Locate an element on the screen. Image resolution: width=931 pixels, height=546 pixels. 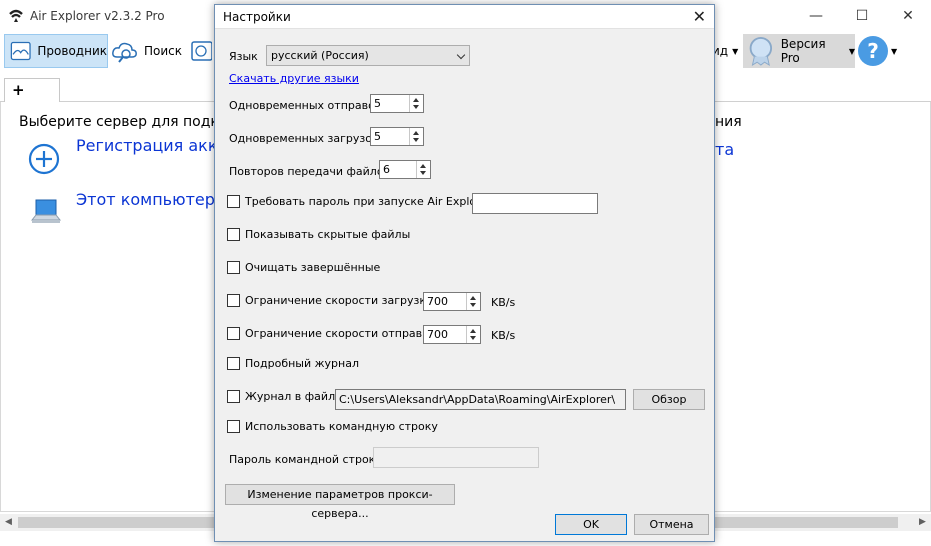
chevron-down-icon is located at coordinates (461, 55).